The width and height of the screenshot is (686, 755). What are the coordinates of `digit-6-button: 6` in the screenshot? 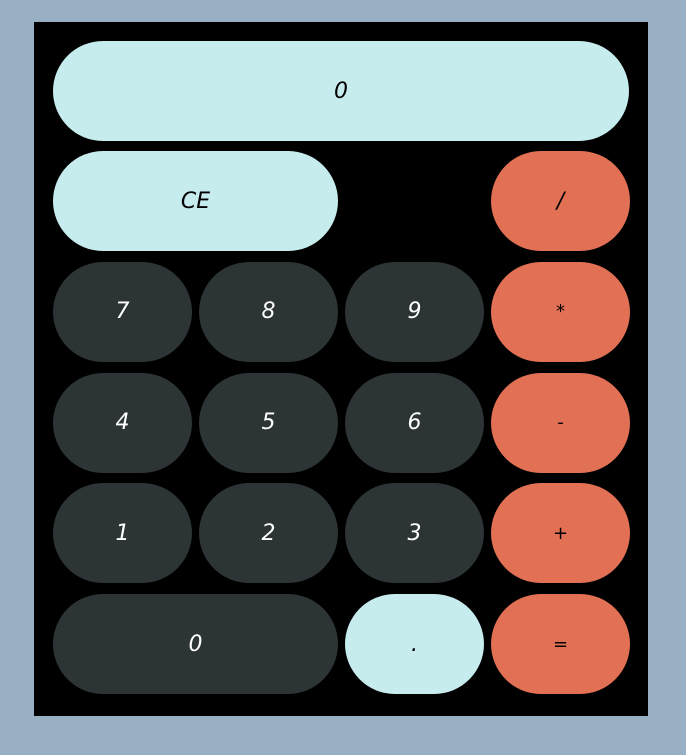 It's located at (414, 422).